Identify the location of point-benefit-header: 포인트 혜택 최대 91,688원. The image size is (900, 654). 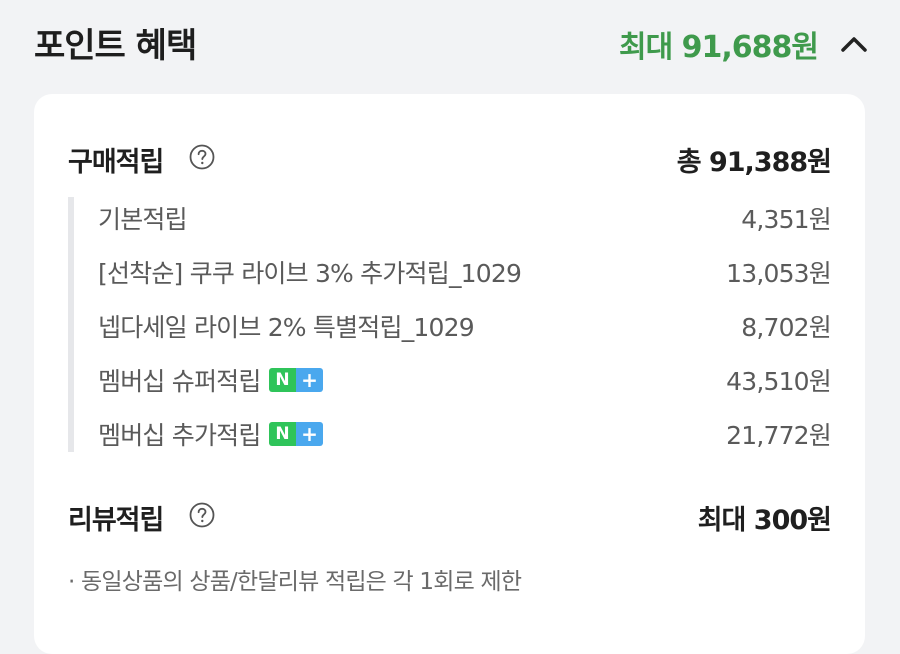
(450, 42).